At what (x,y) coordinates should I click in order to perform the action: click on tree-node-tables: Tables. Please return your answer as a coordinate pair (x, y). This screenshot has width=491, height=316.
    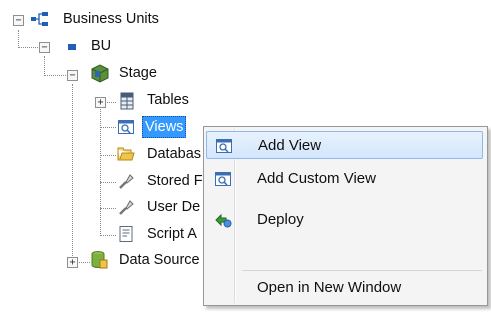
    Looking at the image, I should click on (168, 100).